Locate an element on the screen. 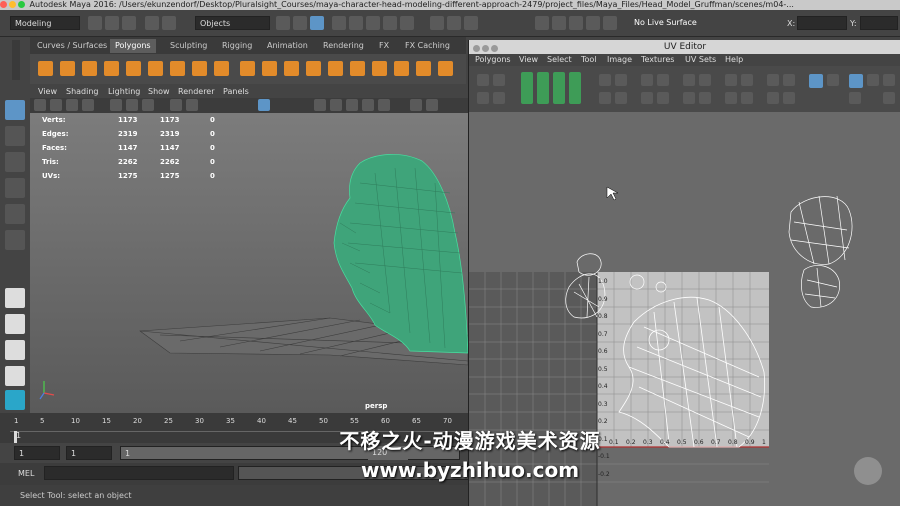 This screenshot has height=506, width=900. tab-rigging: Rigging is located at coordinates (237, 46).